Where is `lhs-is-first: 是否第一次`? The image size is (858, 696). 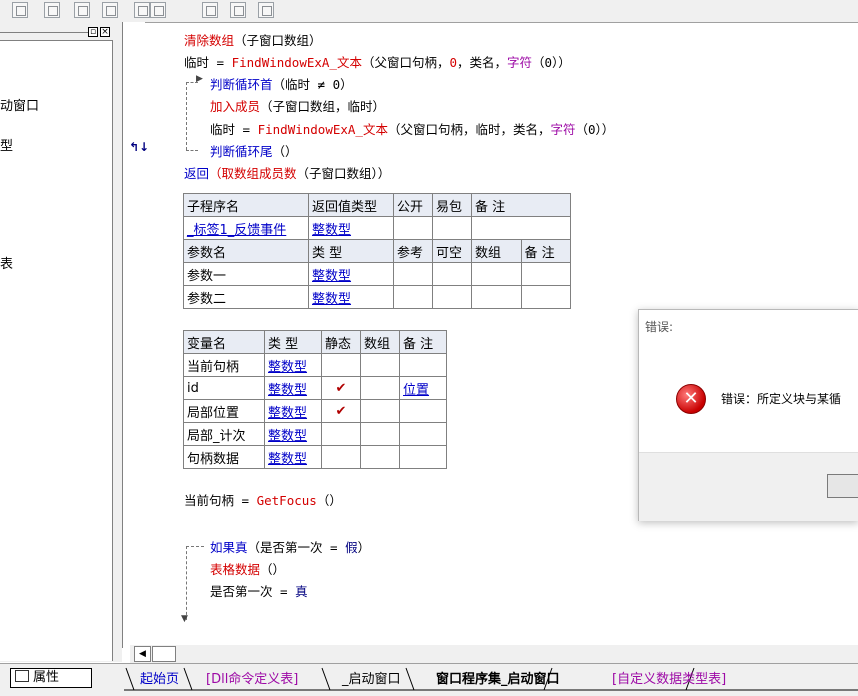 lhs-is-first: 是否第一次 is located at coordinates (241, 591).